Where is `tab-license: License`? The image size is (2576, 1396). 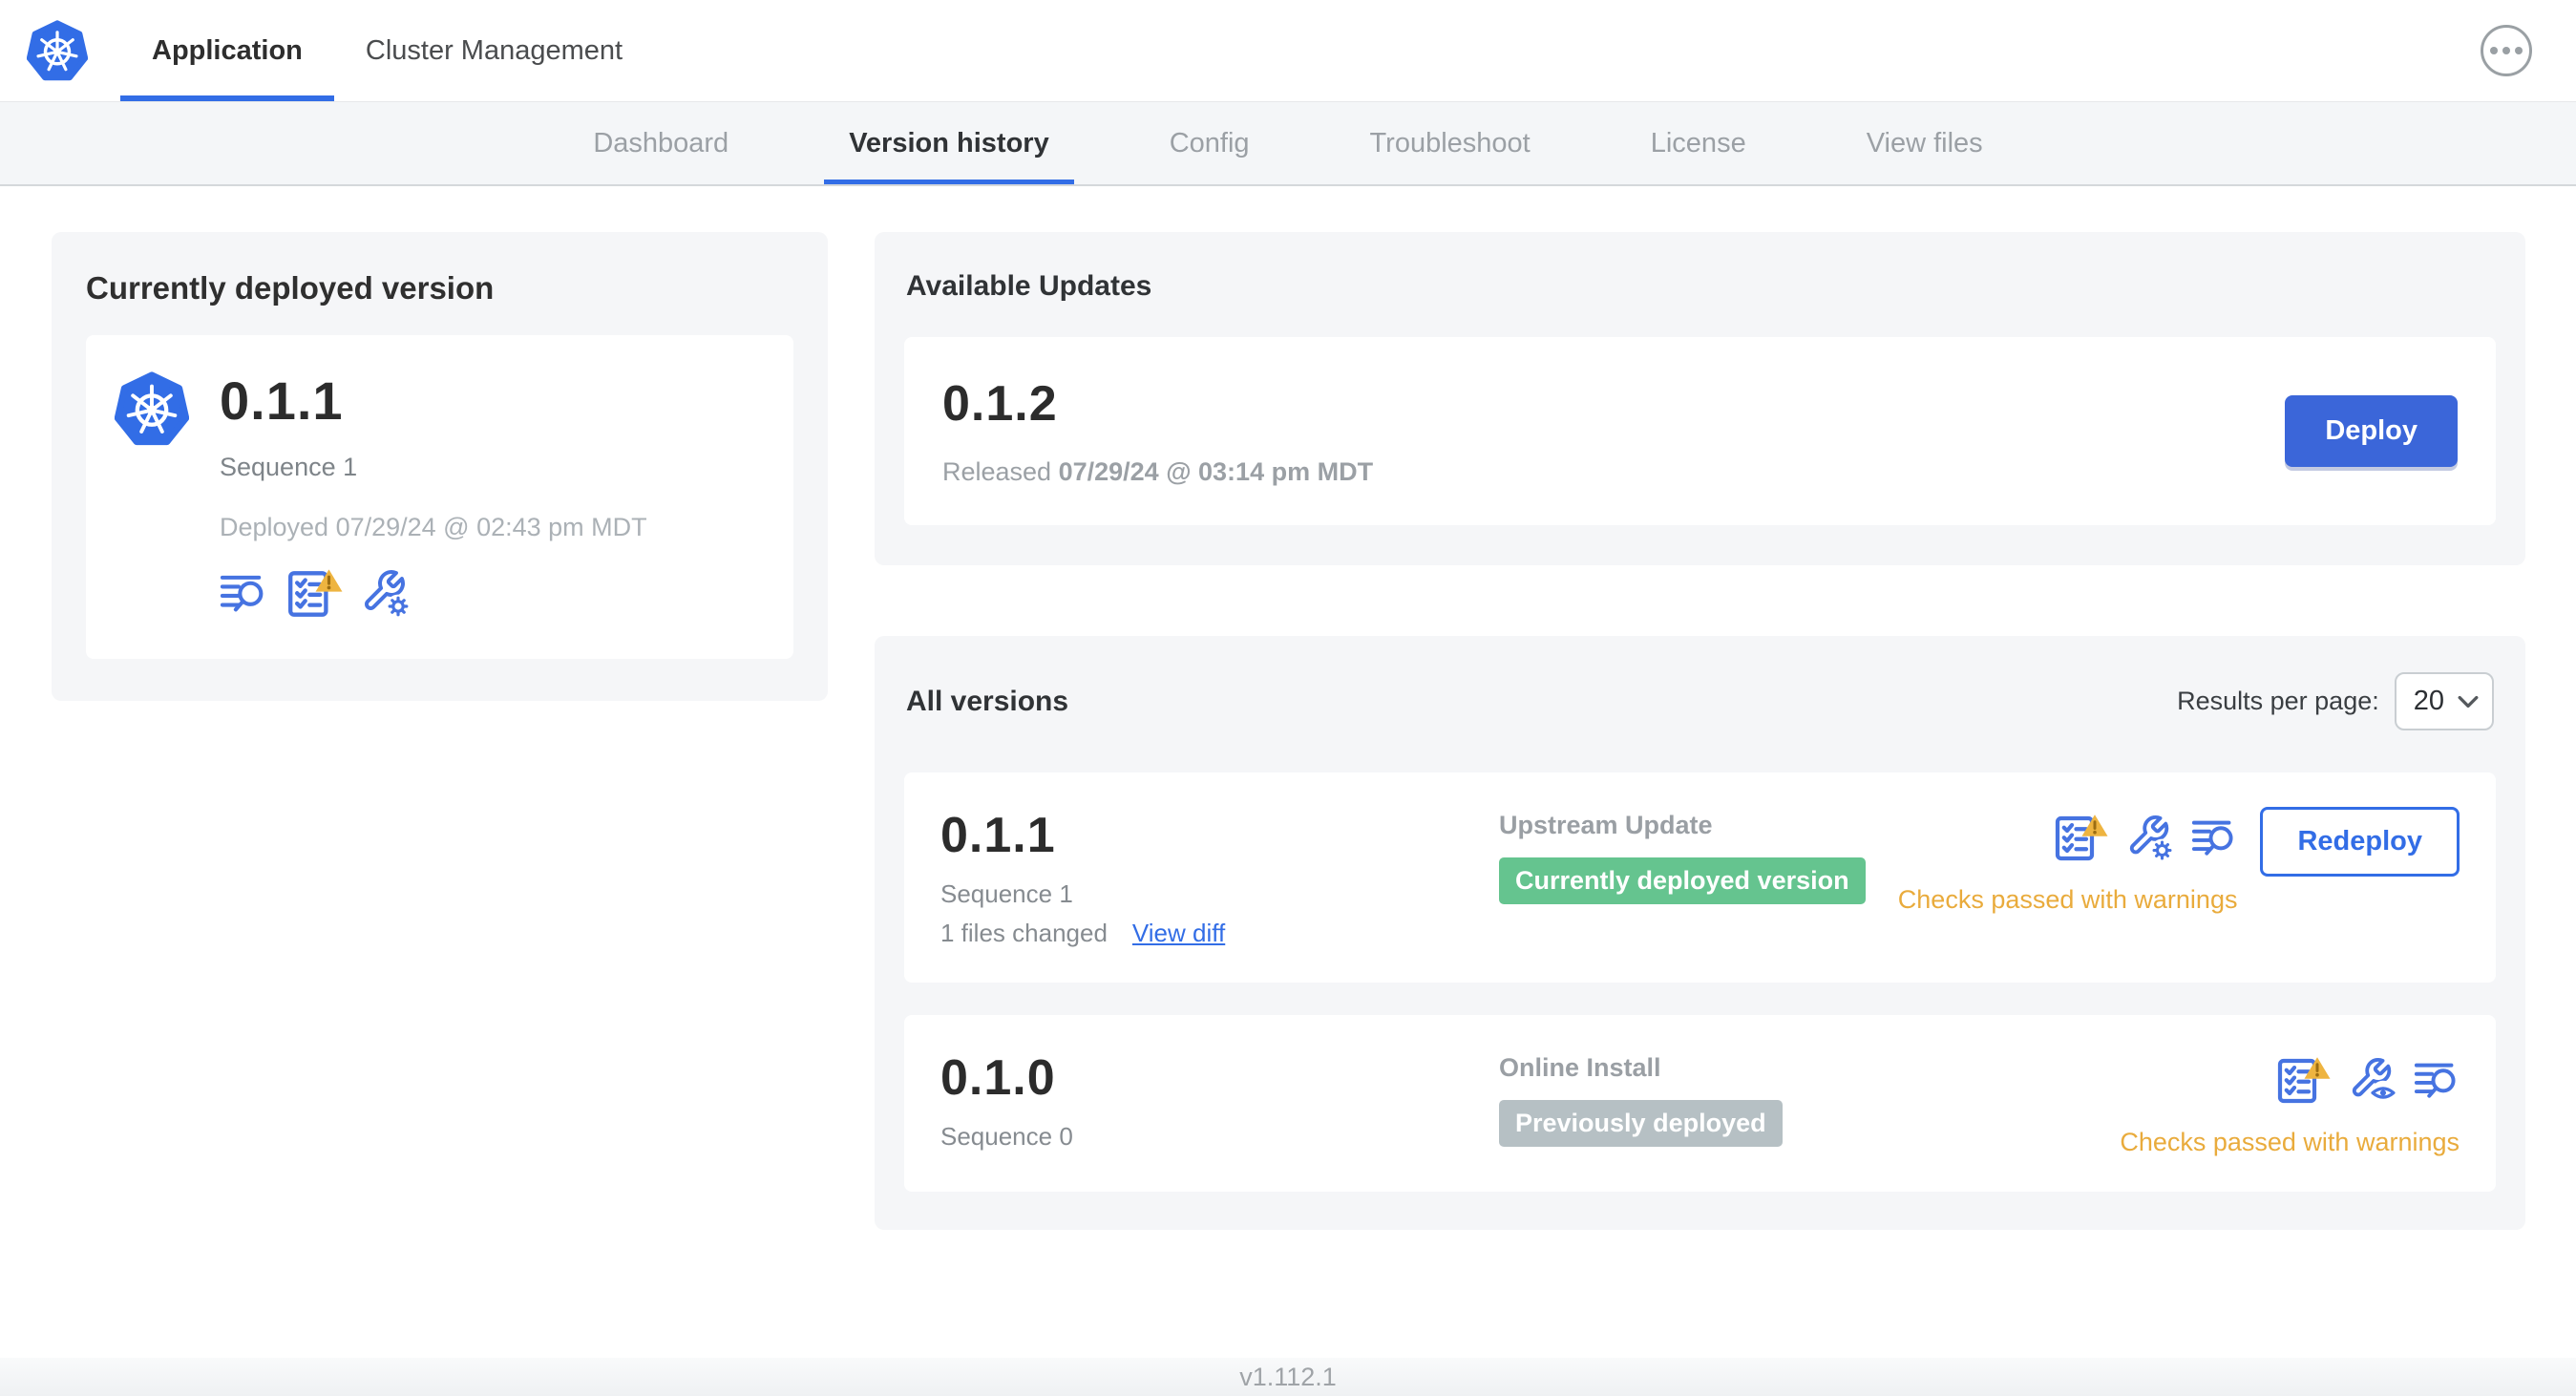 tab-license: License is located at coordinates (1698, 143).